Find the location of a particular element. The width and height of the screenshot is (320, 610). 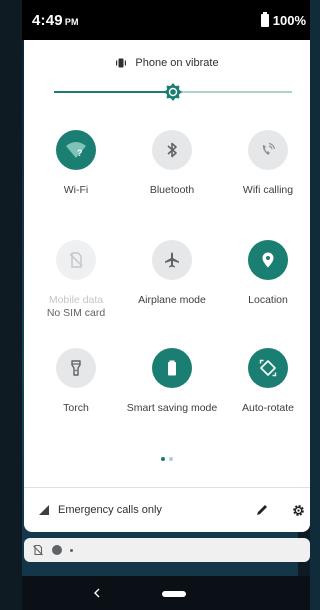

tile-label: Smart saving mode is located at coordinates (172, 408).